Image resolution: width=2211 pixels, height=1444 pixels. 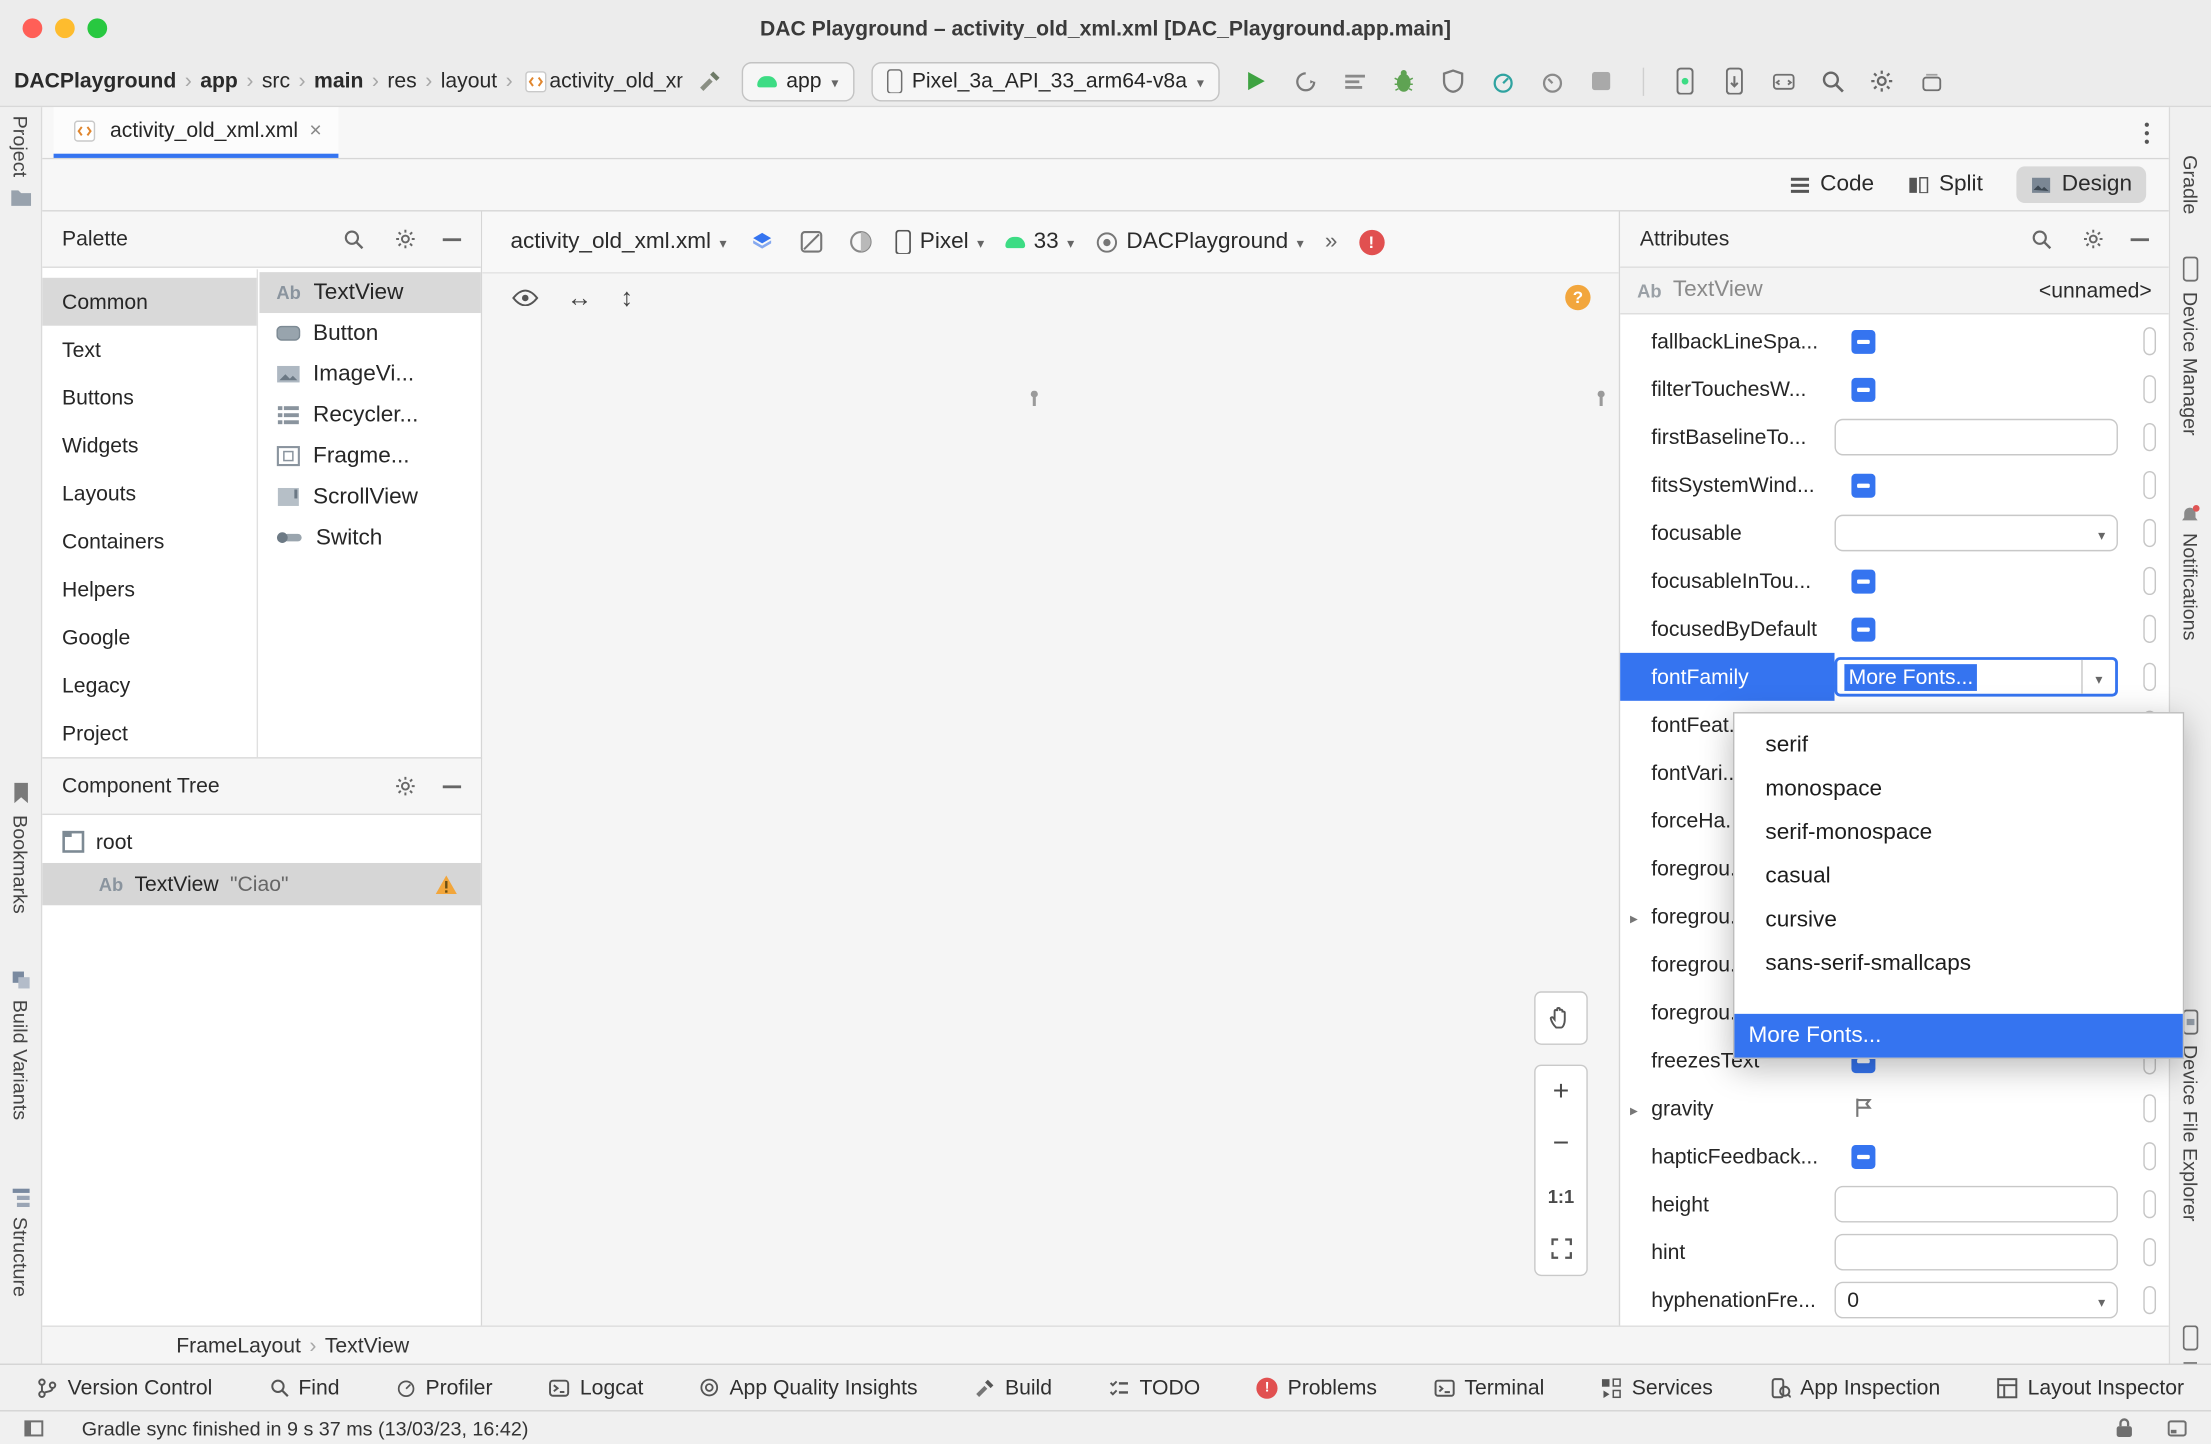 I want to click on breadcrumb-textview: TextView, so click(x=367, y=1345).